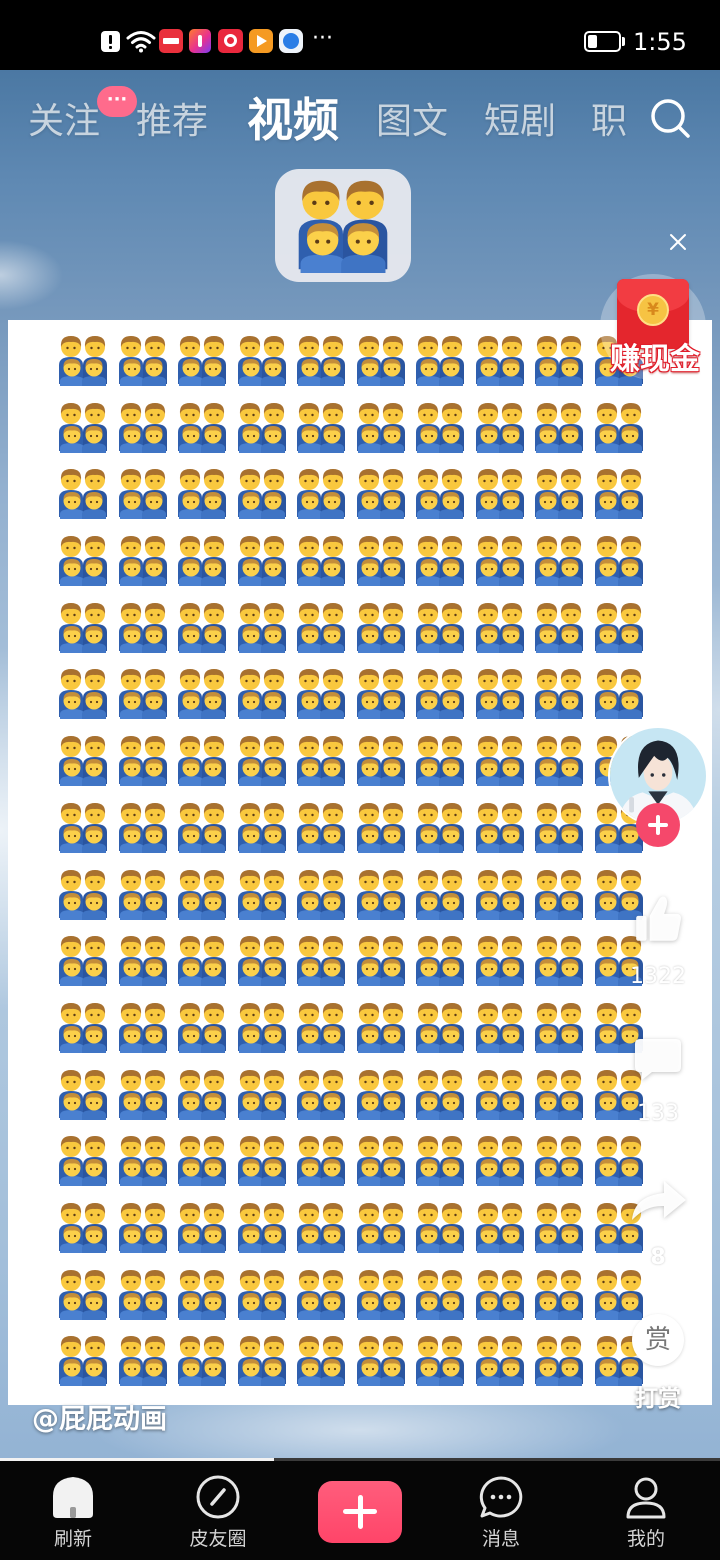 The image size is (720, 1560). What do you see at coordinates (658, 1399) in the screenshot?
I see `reward-label: 打赏` at bounding box center [658, 1399].